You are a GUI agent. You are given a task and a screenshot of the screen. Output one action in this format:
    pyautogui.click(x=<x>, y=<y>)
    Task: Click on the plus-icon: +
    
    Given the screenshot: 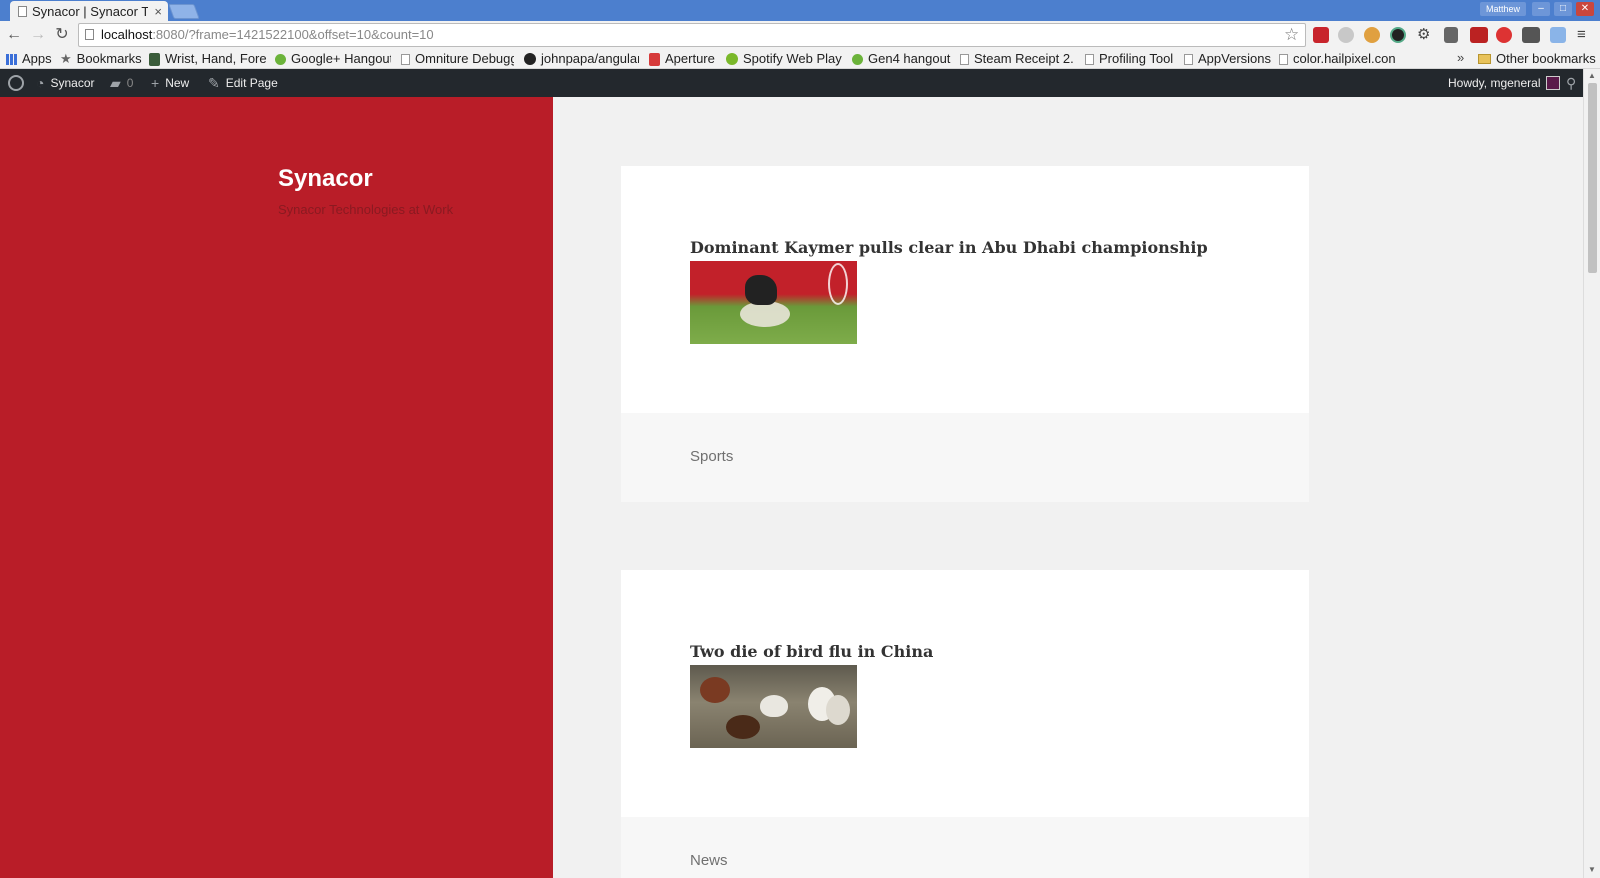 What is the action you would take?
    pyautogui.click(x=155, y=83)
    